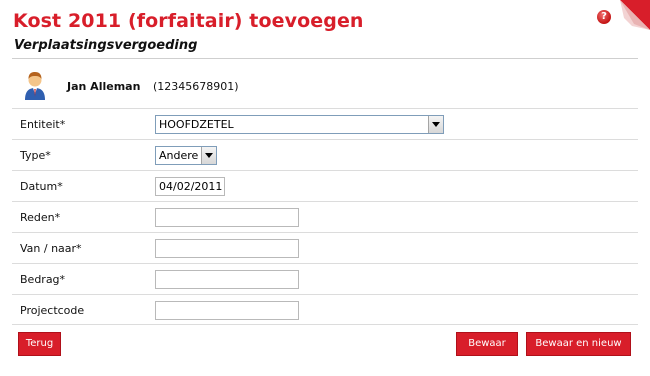 The width and height of the screenshot is (650, 376). What do you see at coordinates (325, 247) in the screenshot?
I see `form-row-van-naar: Van / naar*` at bounding box center [325, 247].